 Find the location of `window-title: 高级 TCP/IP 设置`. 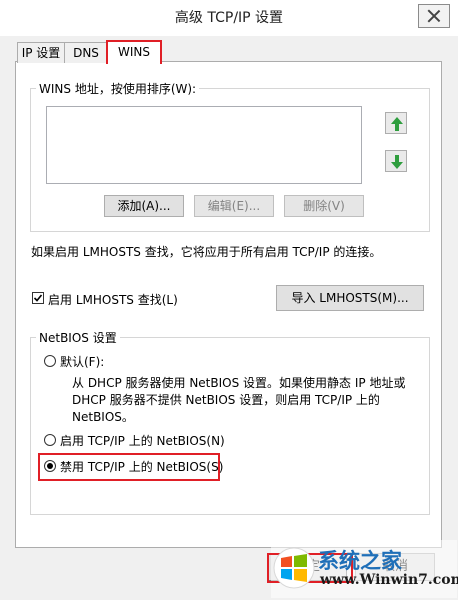

window-title: 高级 TCP/IP 设置 is located at coordinates (229, 18).